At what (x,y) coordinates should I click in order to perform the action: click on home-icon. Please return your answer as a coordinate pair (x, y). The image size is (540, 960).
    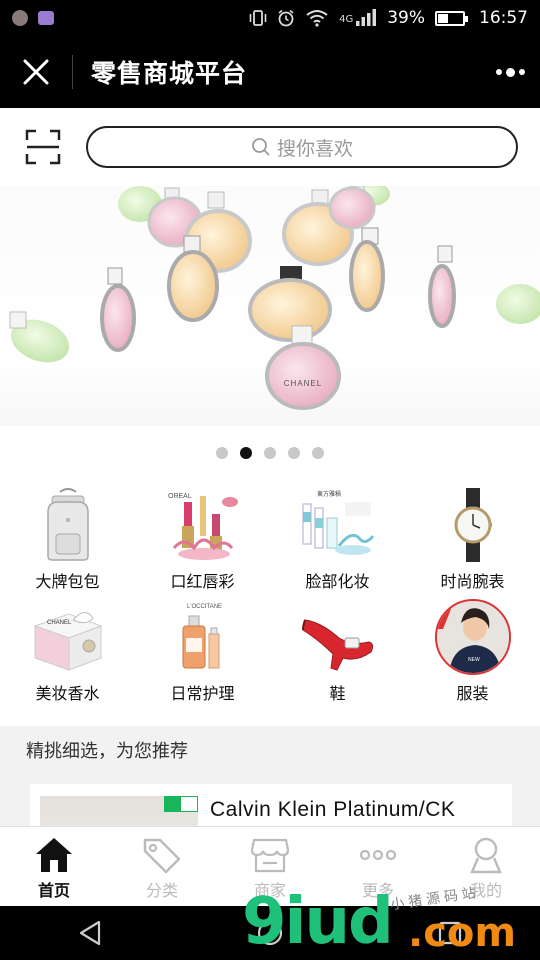
    Looking at the image, I should click on (54, 855).